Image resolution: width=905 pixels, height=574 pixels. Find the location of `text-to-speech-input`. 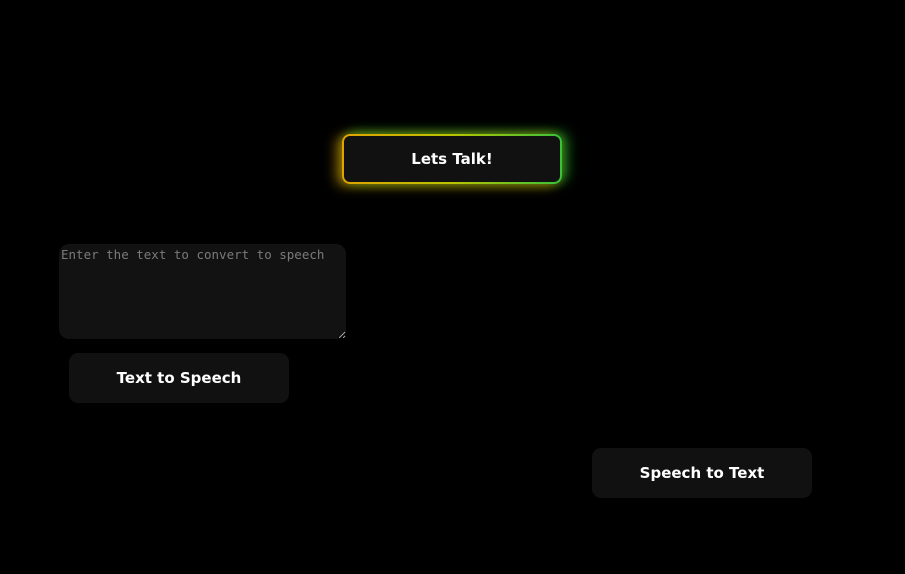

text-to-speech-input is located at coordinates (202, 291).